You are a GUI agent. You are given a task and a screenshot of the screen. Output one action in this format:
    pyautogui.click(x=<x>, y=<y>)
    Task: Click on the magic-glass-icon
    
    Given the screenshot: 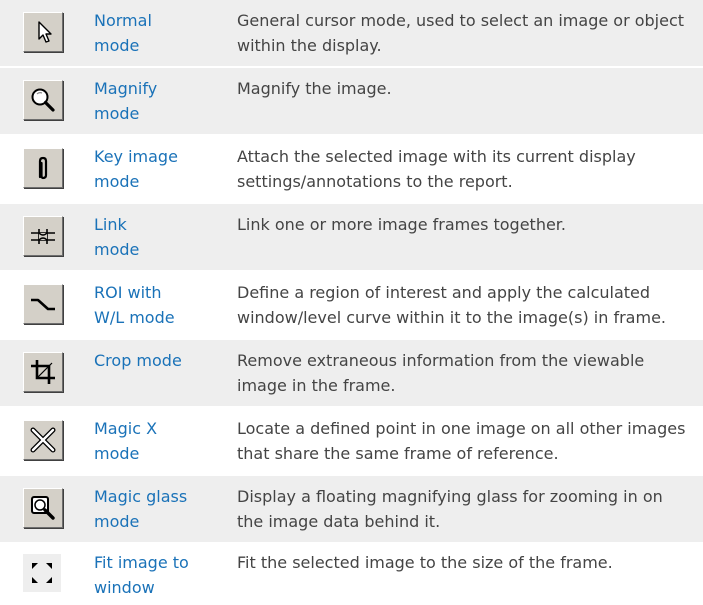 What is the action you would take?
    pyautogui.click(x=43, y=508)
    